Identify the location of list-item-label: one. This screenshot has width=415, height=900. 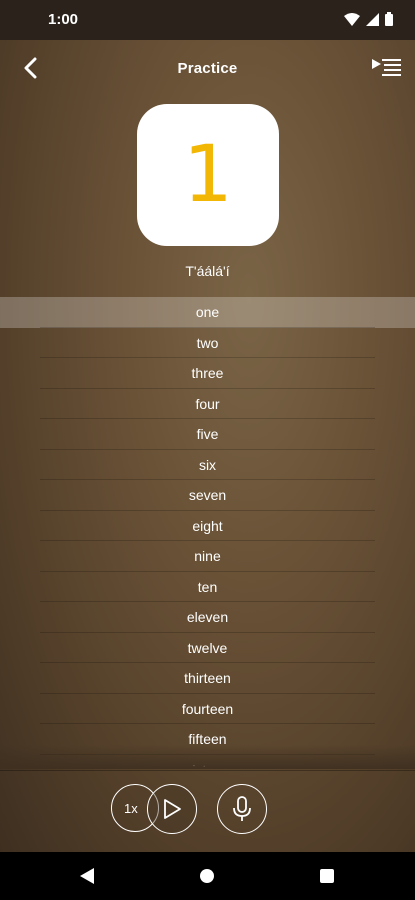
(207, 312).